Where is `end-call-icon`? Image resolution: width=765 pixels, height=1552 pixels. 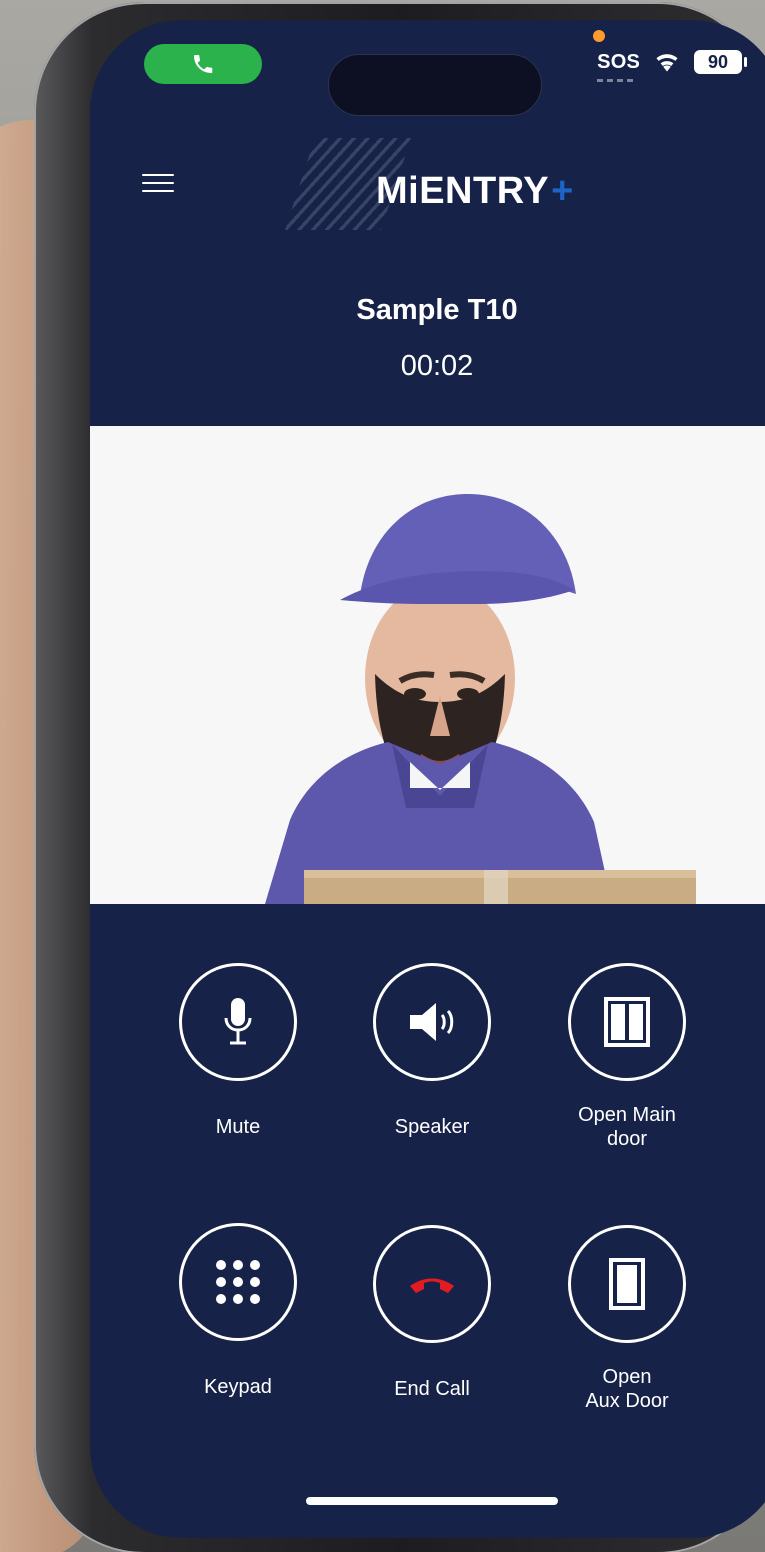
end-call-icon is located at coordinates (432, 1285).